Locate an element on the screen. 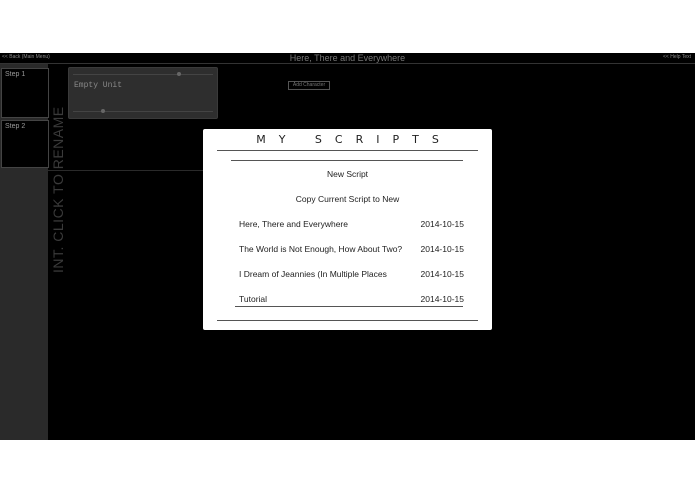  script-title: Here, There and Everywhere is located at coordinates (347, 58).